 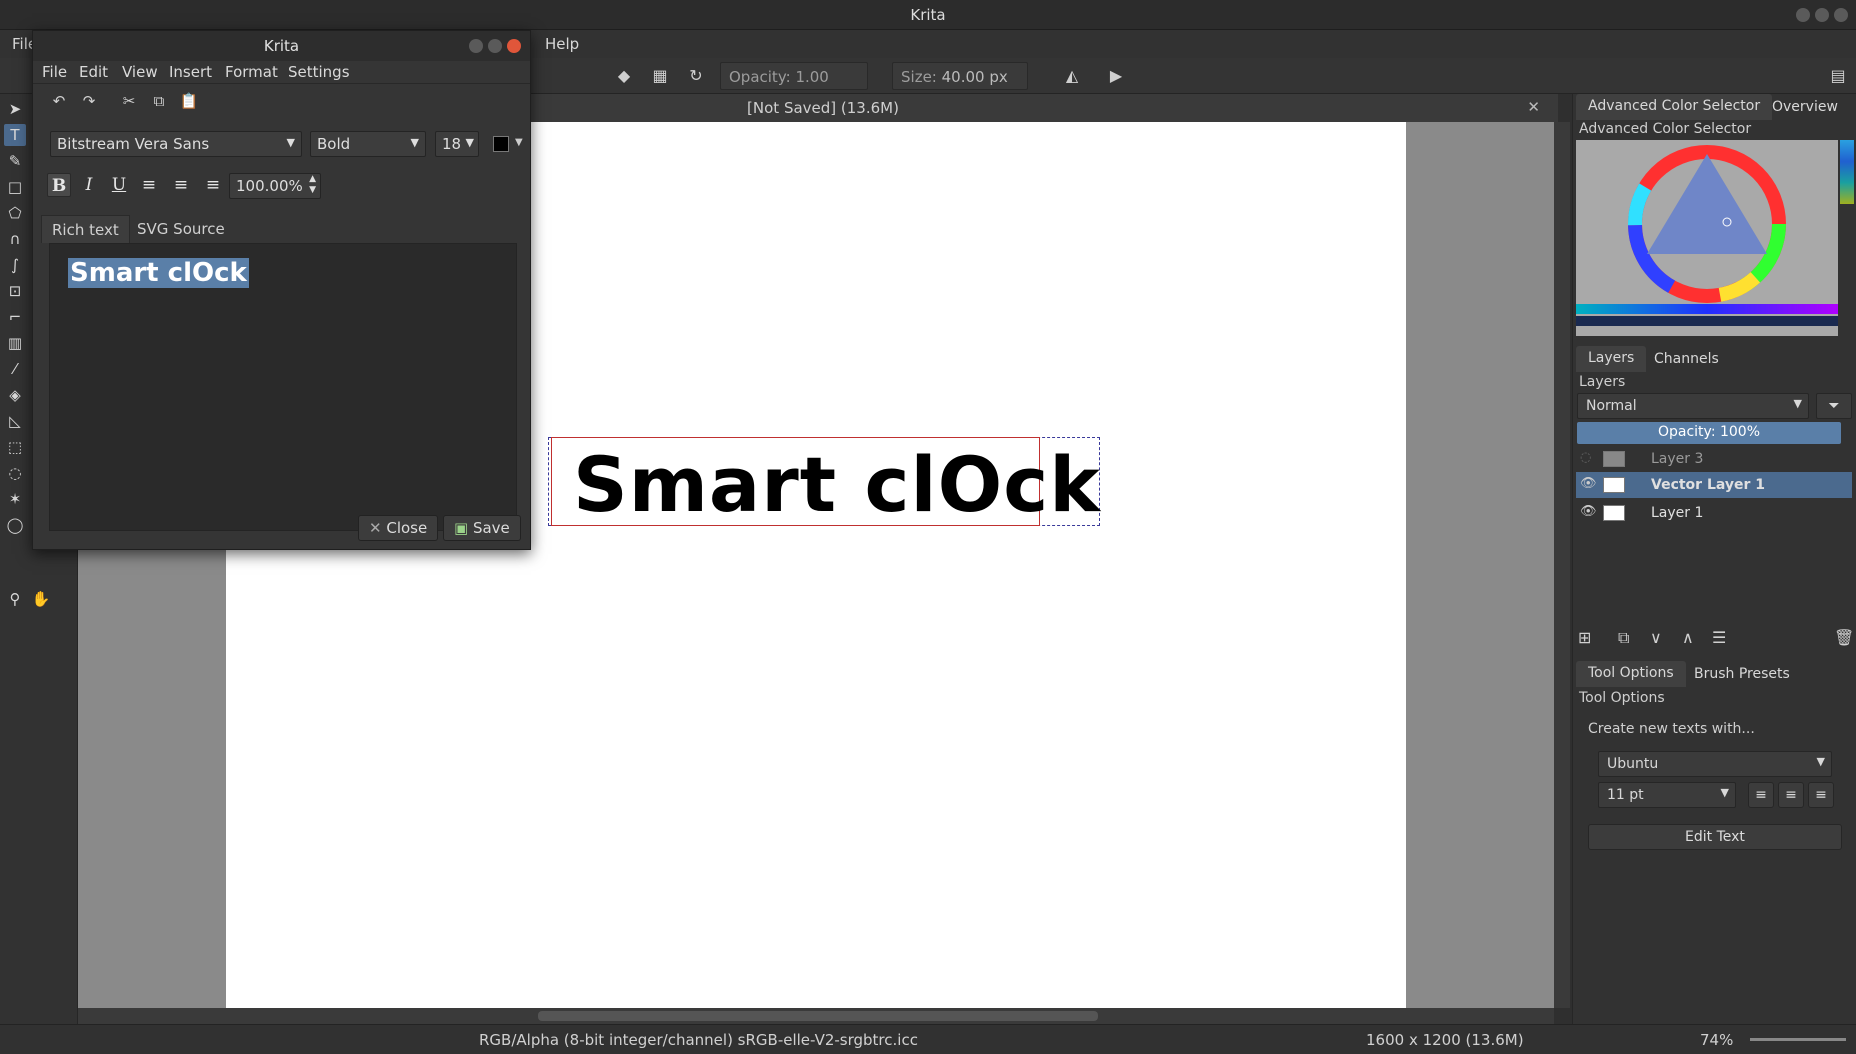 What do you see at coordinates (15, 421) in the screenshot?
I see `measure-tool-icon: ◺` at bounding box center [15, 421].